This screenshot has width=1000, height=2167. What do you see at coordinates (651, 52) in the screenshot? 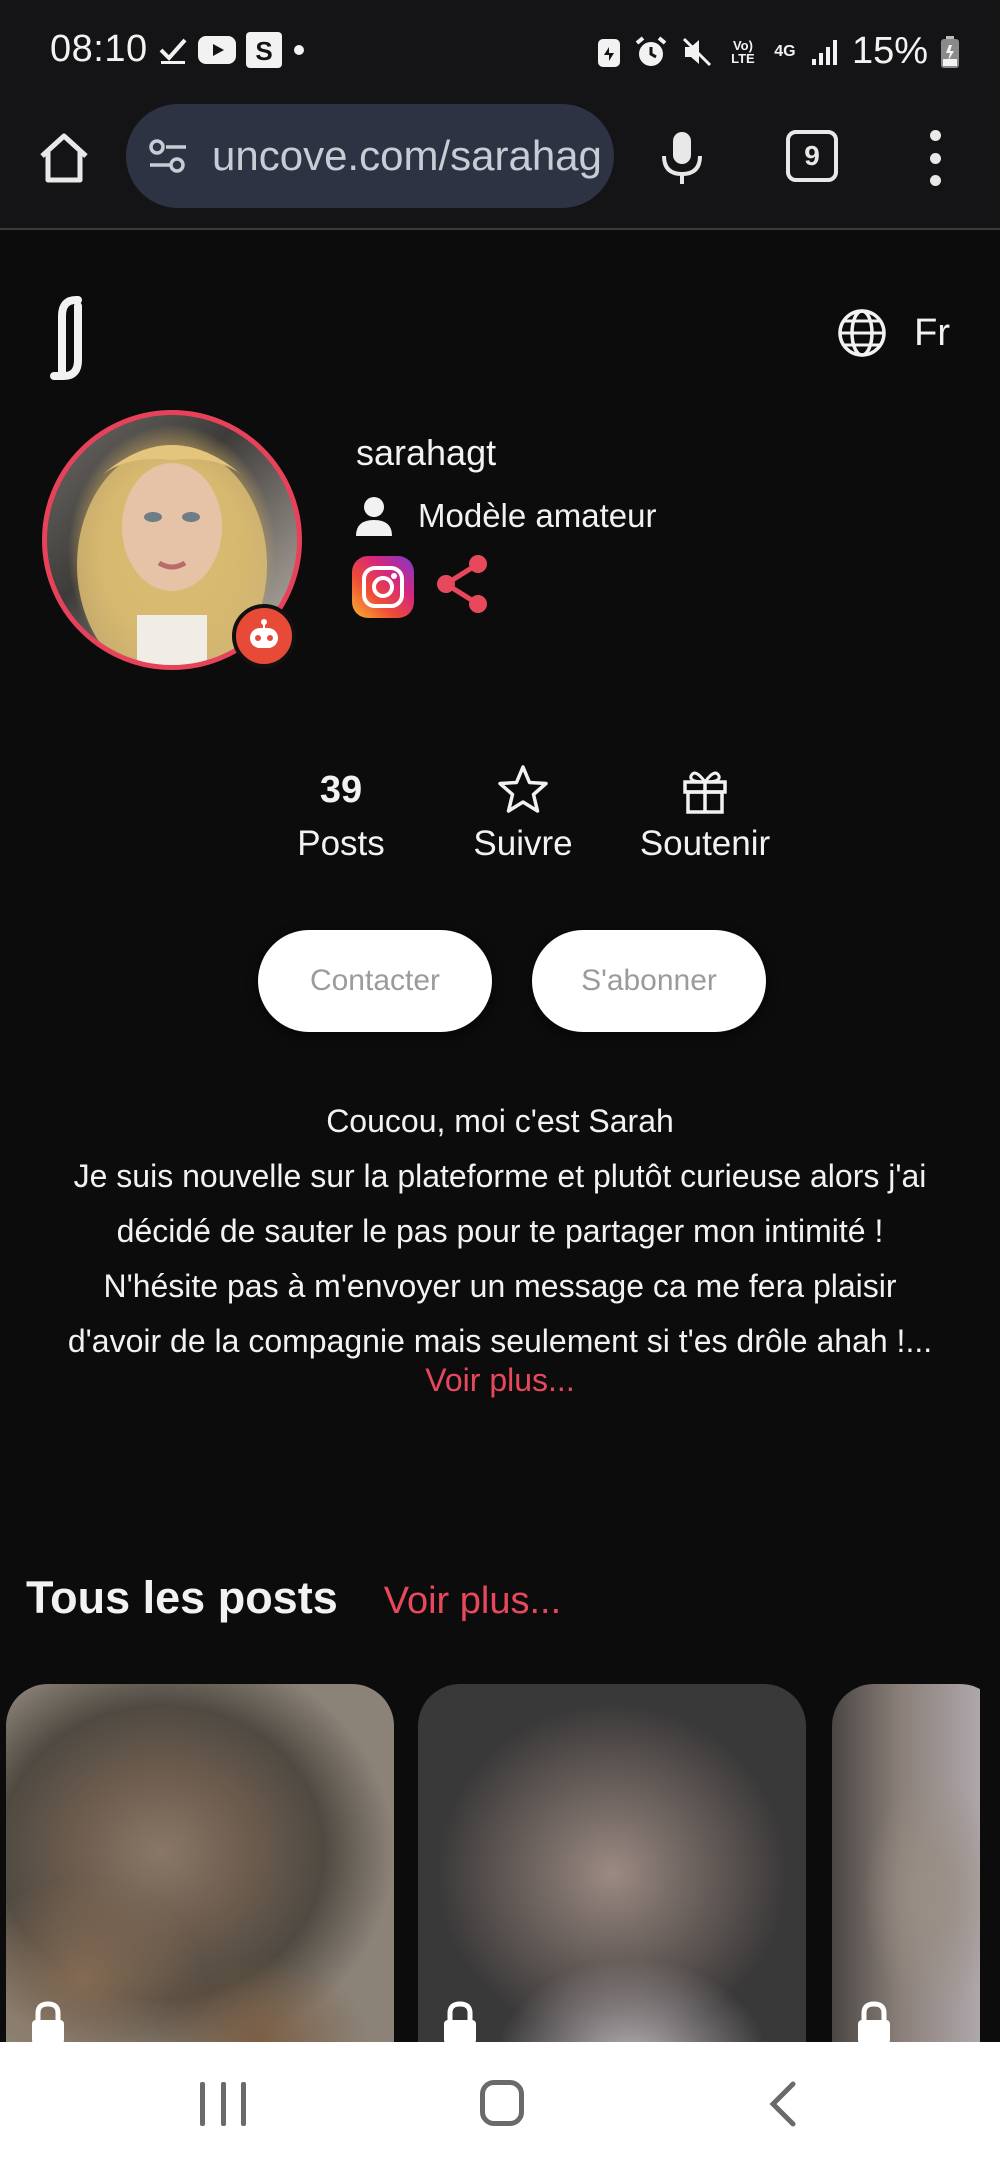
I see `alarm-icon` at bounding box center [651, 52].